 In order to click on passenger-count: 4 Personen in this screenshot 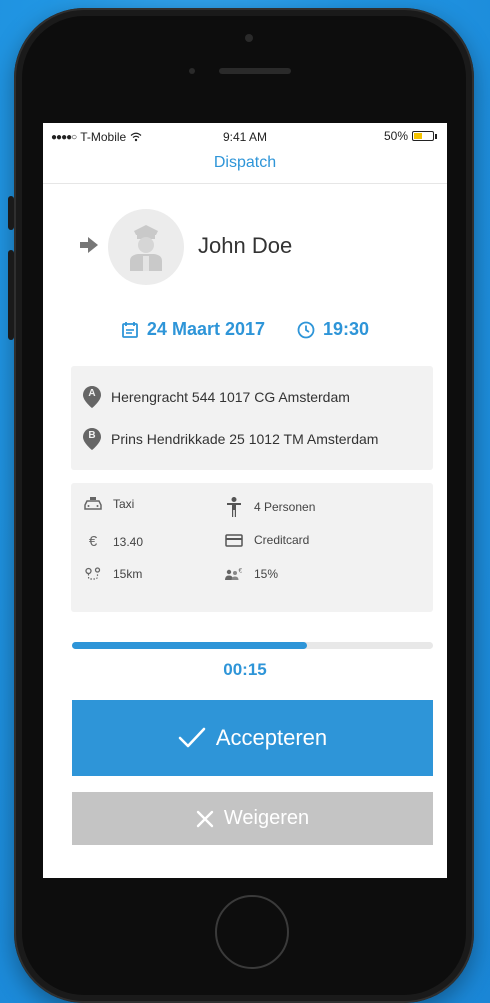, I will do `click(285, 507)`.